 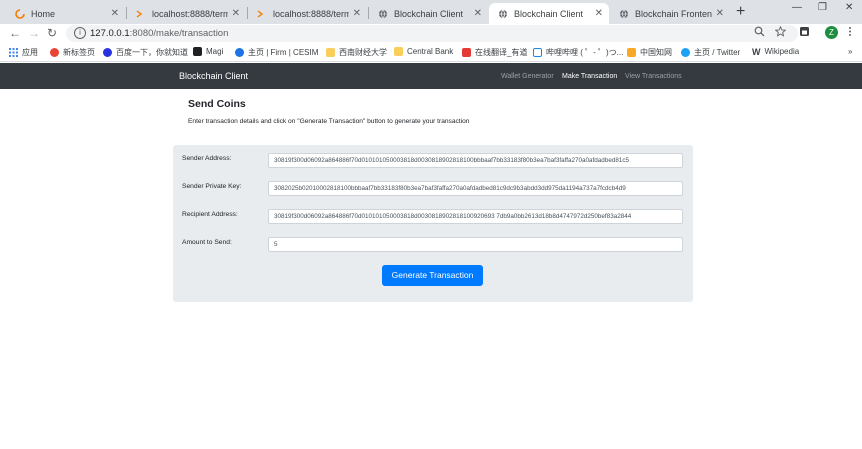 I want to click on url-host: 127.0.0.1, so click(x=110, y=33).